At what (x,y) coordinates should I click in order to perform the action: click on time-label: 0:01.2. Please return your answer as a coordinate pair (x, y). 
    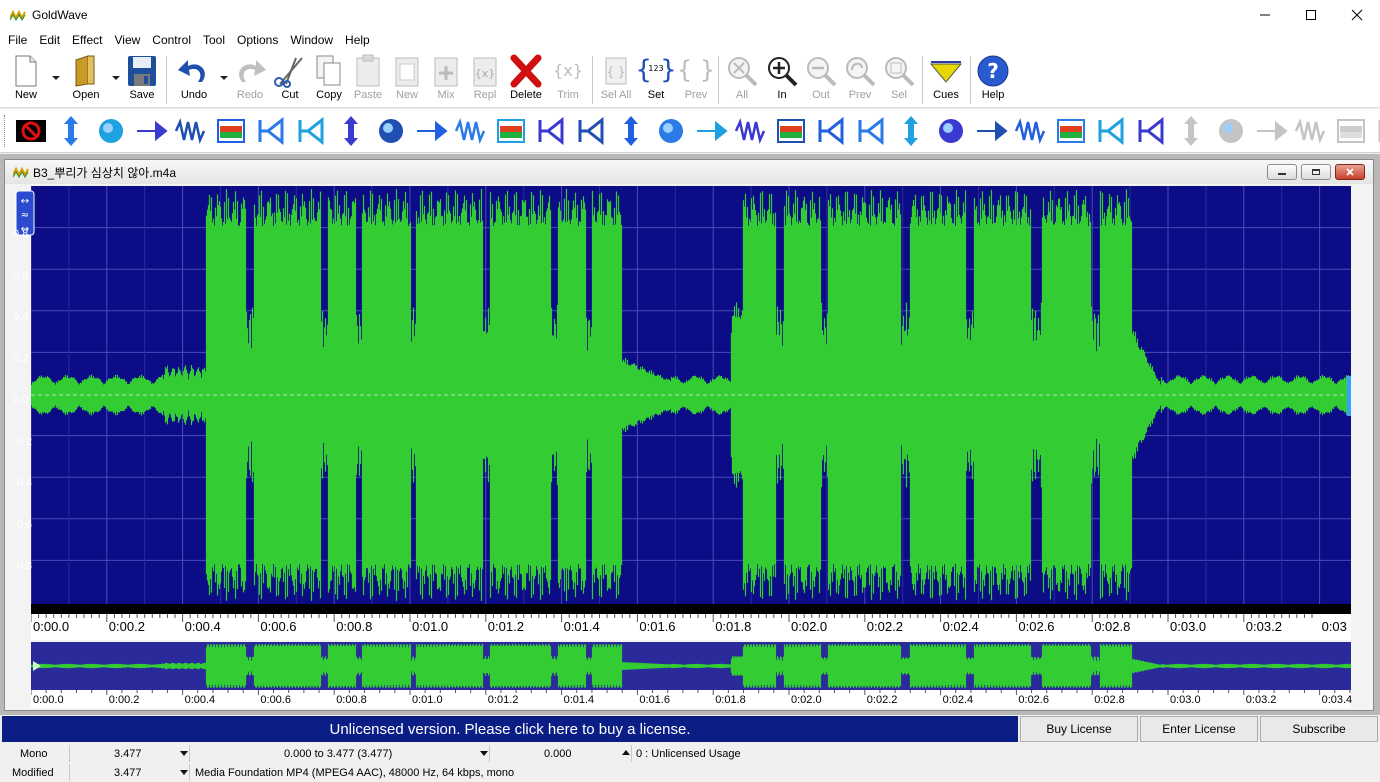
    Looking at the image, I should click on (505, 626).